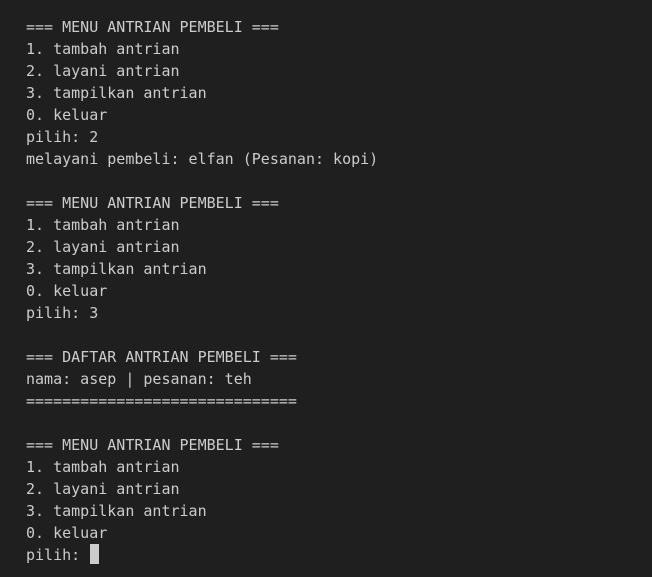  Describe the element at coordinates (95, 554) in the screenshot. I see `text-cursor` at that location.